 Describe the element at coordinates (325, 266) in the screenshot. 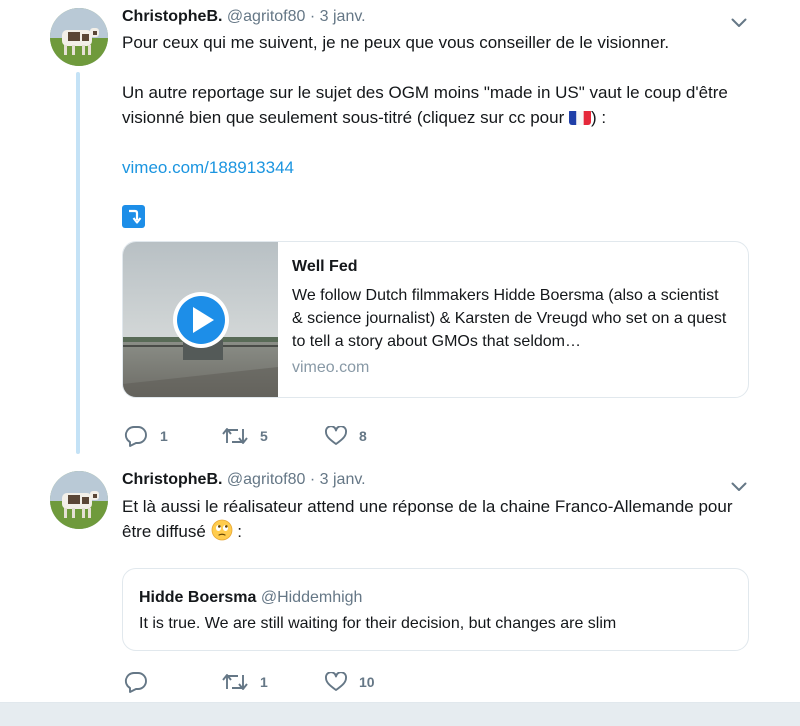

I see `card-title: Well Fed` at that location.